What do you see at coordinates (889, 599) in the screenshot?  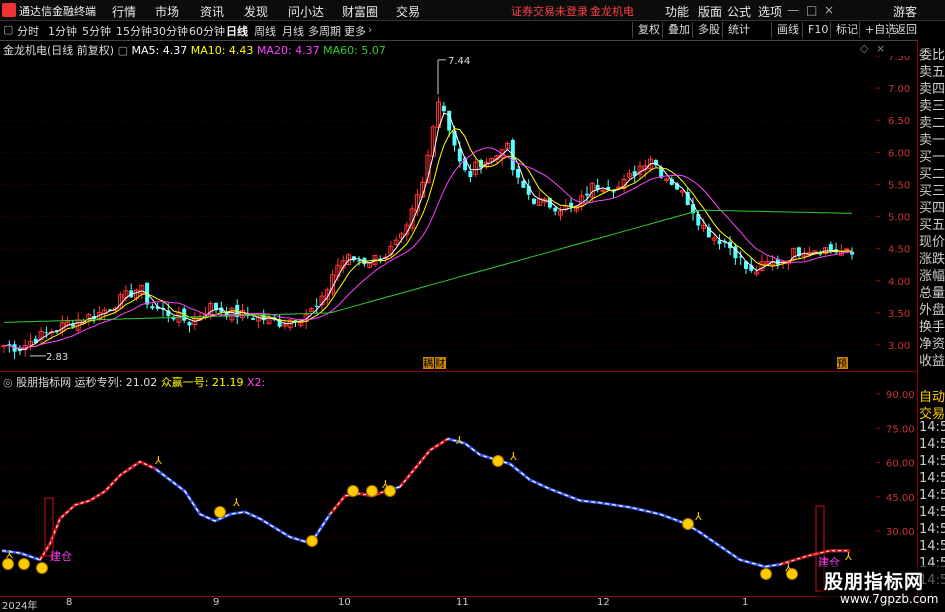 I see `watermark-url: www.7gpzb.com` at bounding box center [889, 599].